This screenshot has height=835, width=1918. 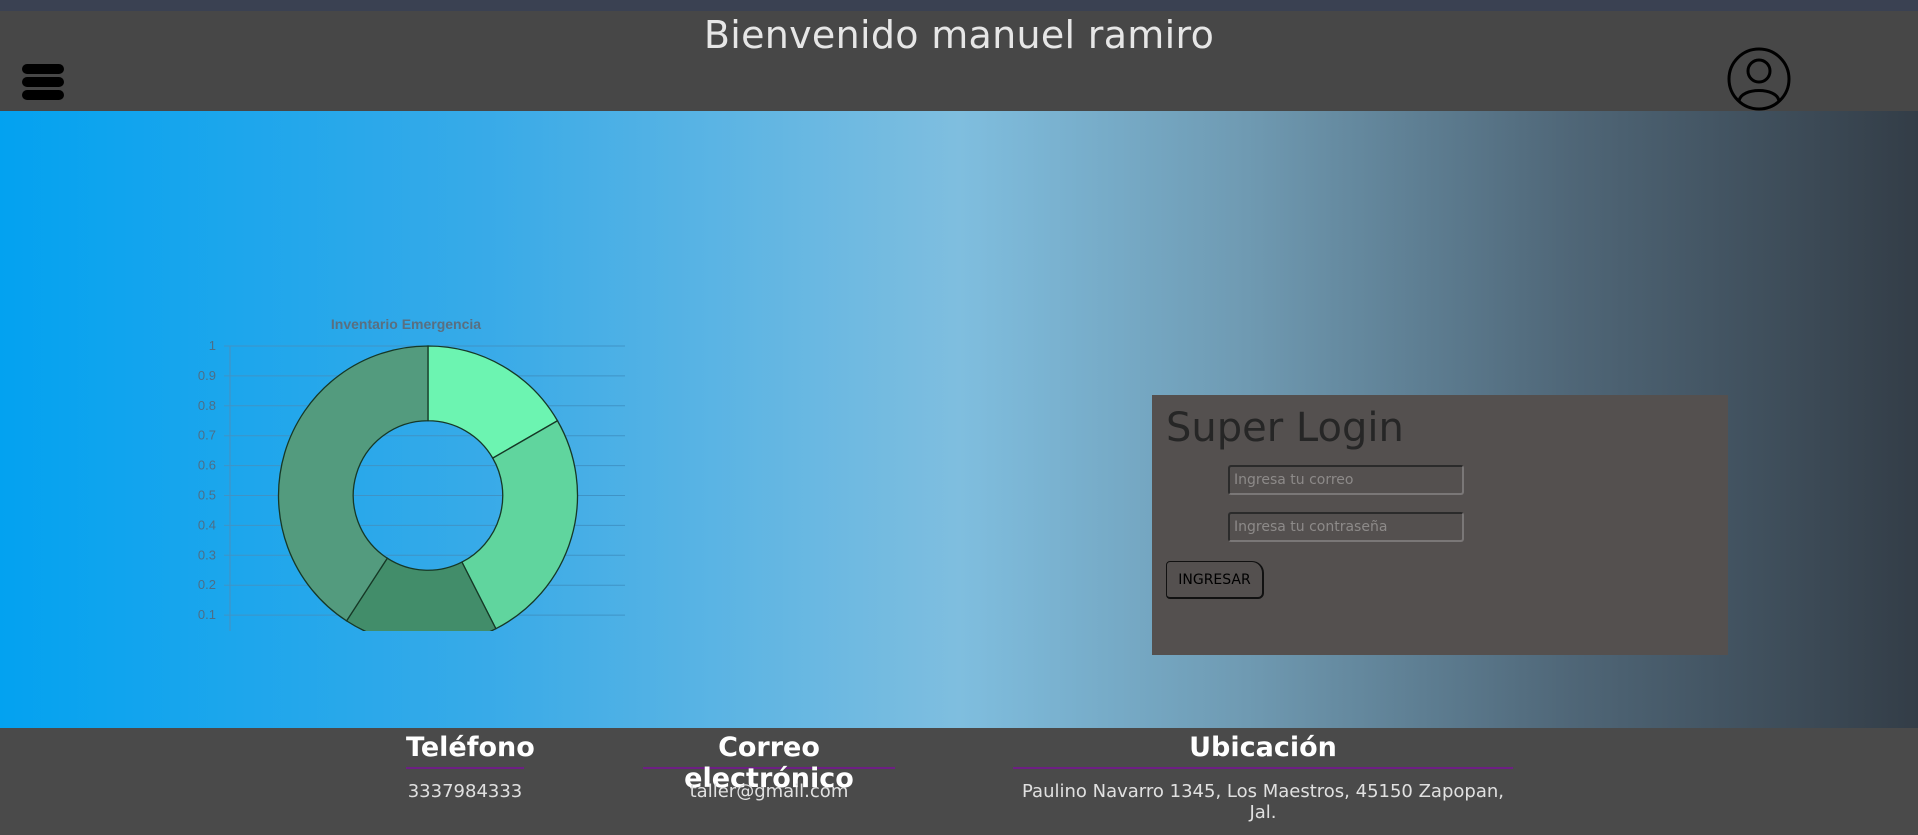 What do you see at coordinates (212, 345) in the screenshot?
I see `chart-tick-label: 1` at bounding box center [212, 345].